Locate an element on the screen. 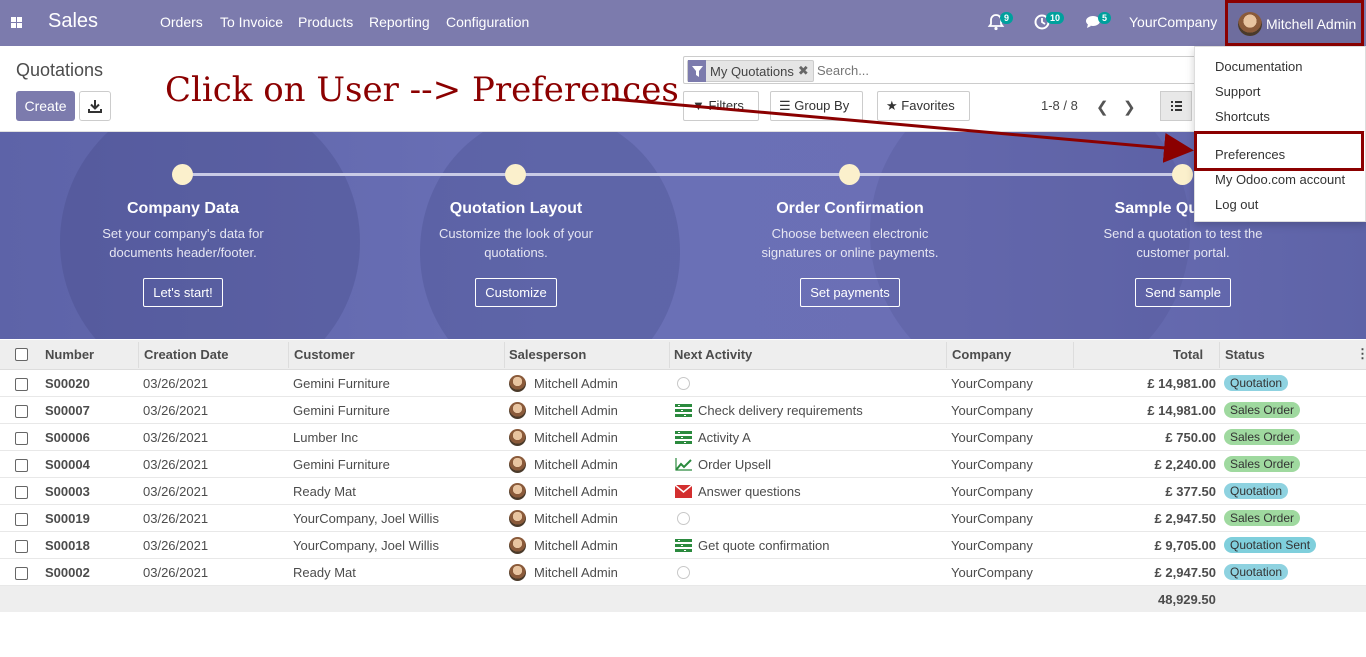  menu-item-shortcuts: Shortcuts is located at coordinates (1242, 116).